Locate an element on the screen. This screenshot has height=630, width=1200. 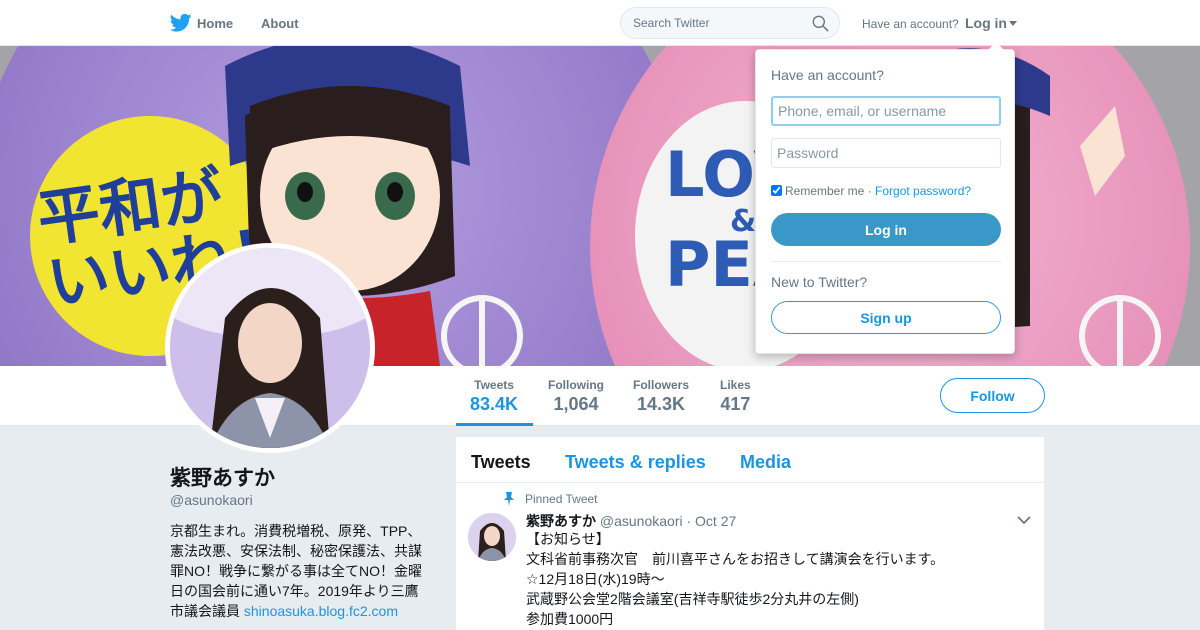
dropdown-divider is located at coordinates (886, 261).